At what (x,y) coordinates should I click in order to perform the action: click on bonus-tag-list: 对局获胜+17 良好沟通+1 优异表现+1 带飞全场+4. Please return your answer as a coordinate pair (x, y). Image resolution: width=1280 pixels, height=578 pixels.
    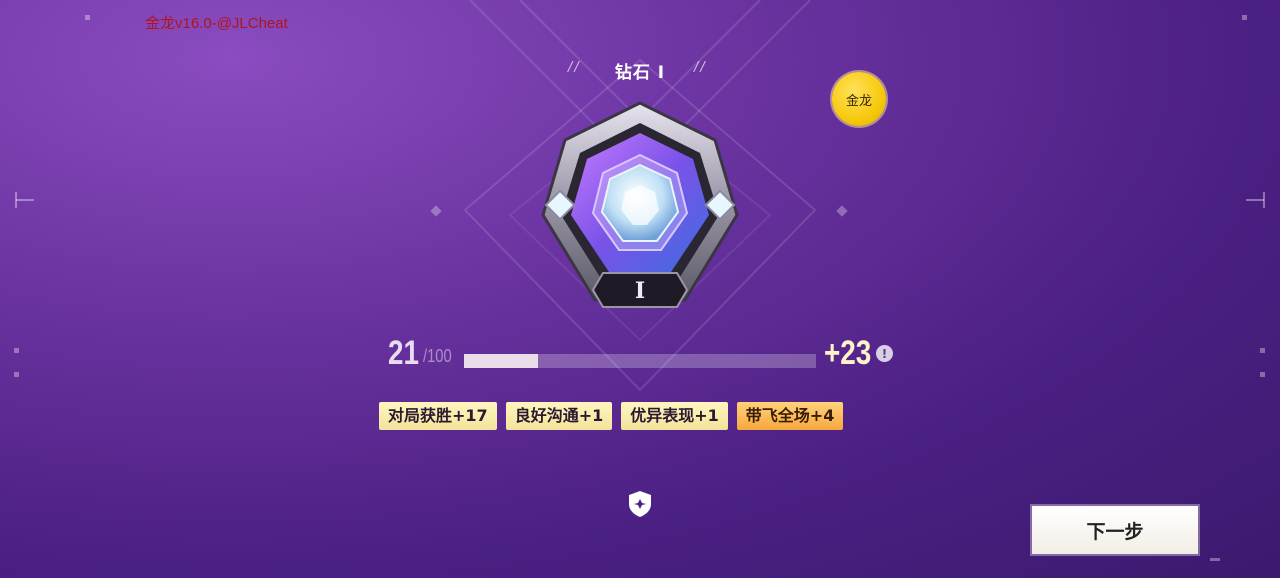
    Looking at the image, I should click on (611, 416).